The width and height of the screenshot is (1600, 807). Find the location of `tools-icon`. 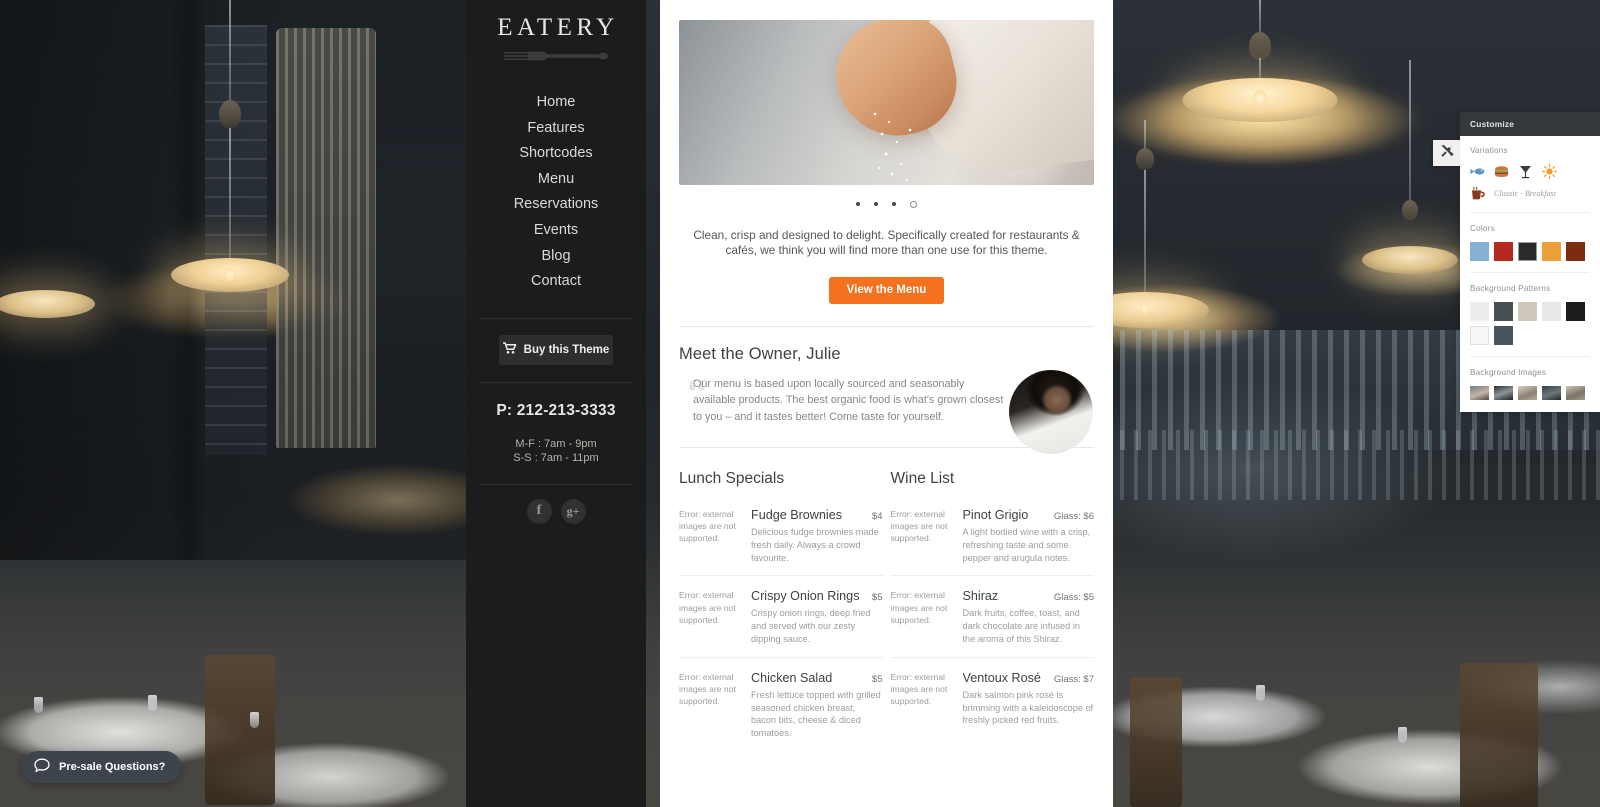

tools-icon is located at coordinates (1447, 153).